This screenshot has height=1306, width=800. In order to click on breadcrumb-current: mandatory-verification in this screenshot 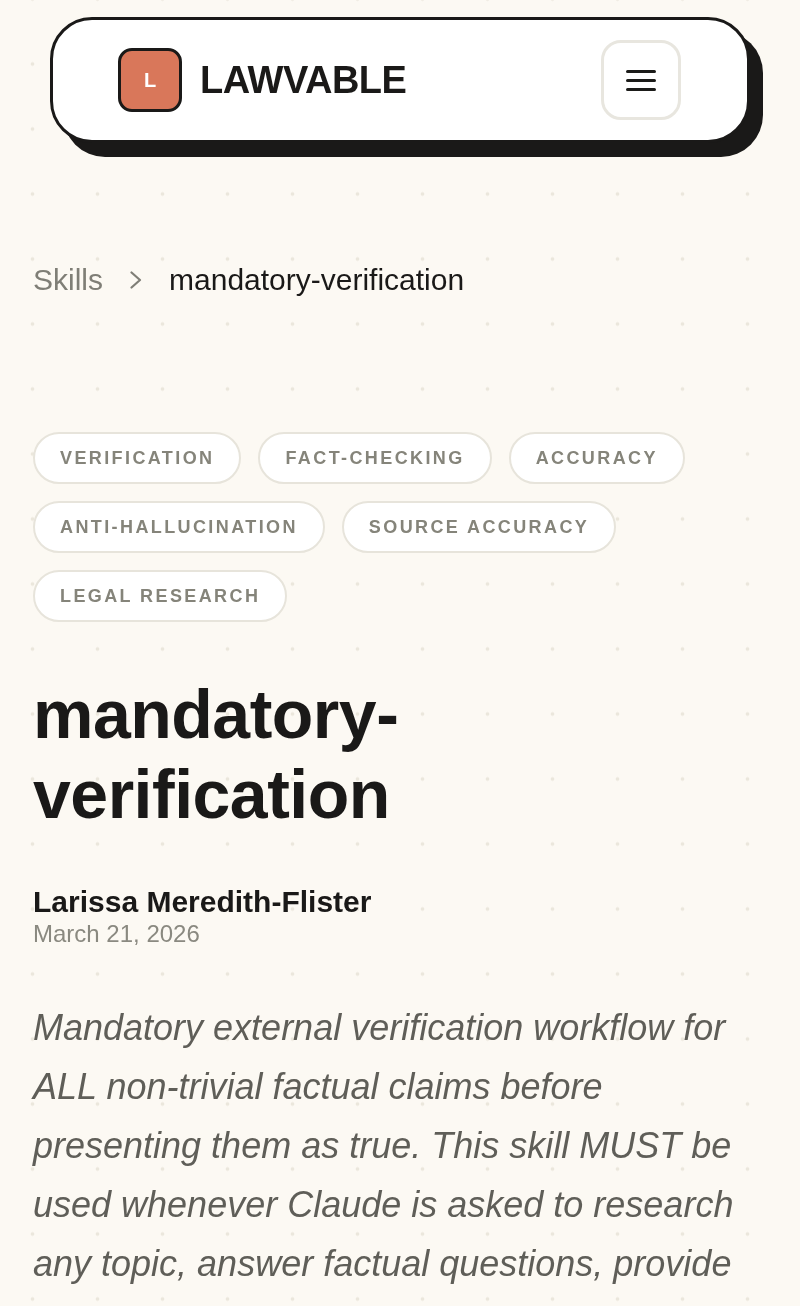, I will do `click(317, 280)`.